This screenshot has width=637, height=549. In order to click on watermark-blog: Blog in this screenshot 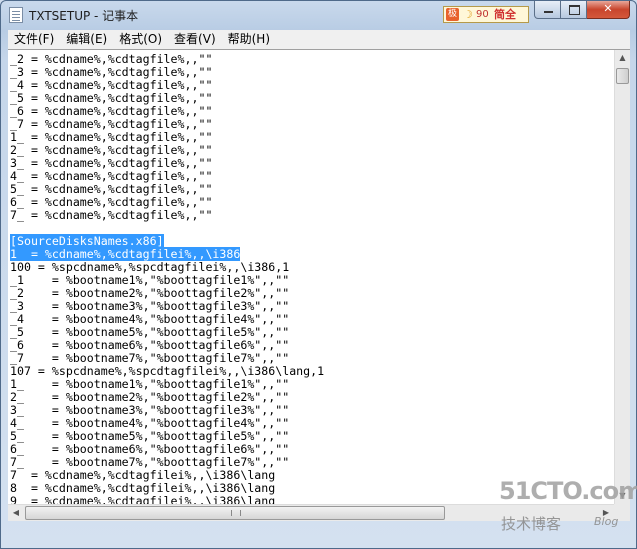, I will do `click(606, 521)`.